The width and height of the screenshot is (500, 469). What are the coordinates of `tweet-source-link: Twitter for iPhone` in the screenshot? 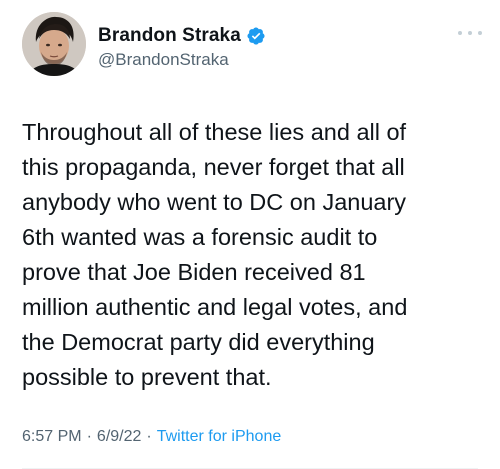 It's located at (219, 437).